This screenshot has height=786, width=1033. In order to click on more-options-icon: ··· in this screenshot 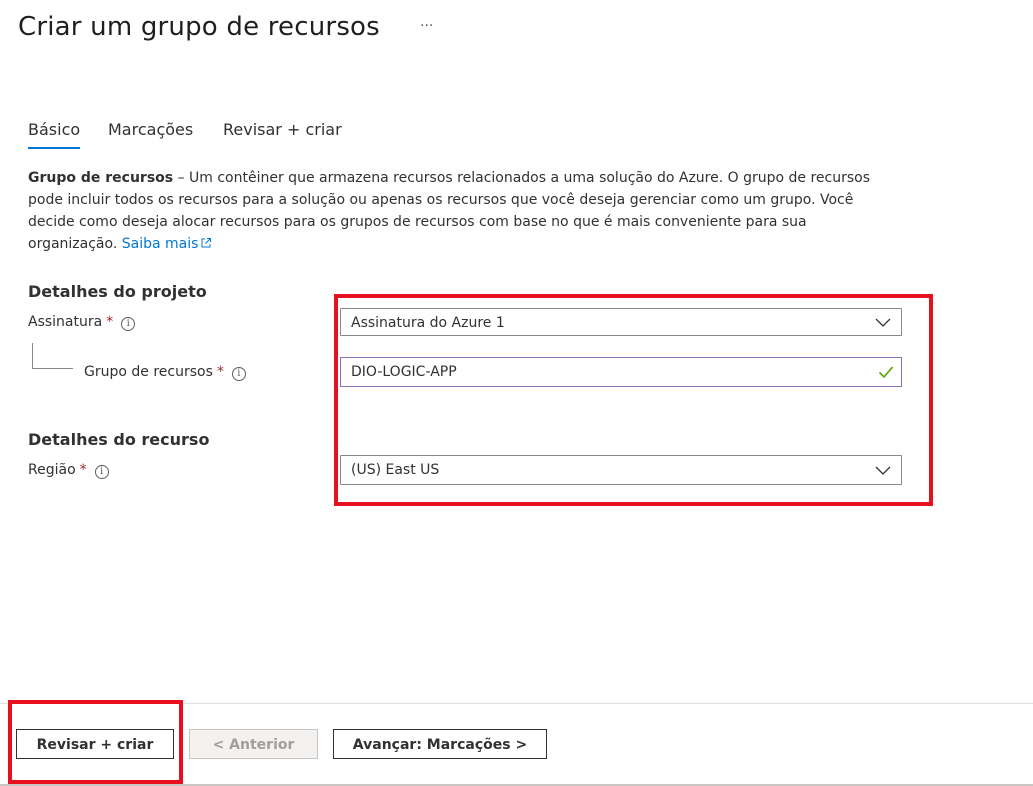, I will do `click(426, 26)`.